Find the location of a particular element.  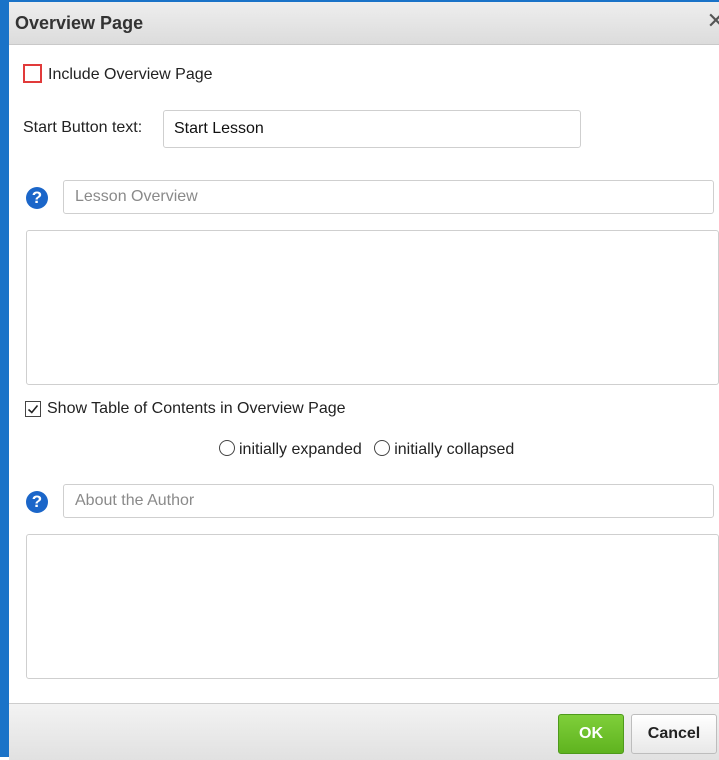

checkmark-icon is located at coordinates (33, 409).